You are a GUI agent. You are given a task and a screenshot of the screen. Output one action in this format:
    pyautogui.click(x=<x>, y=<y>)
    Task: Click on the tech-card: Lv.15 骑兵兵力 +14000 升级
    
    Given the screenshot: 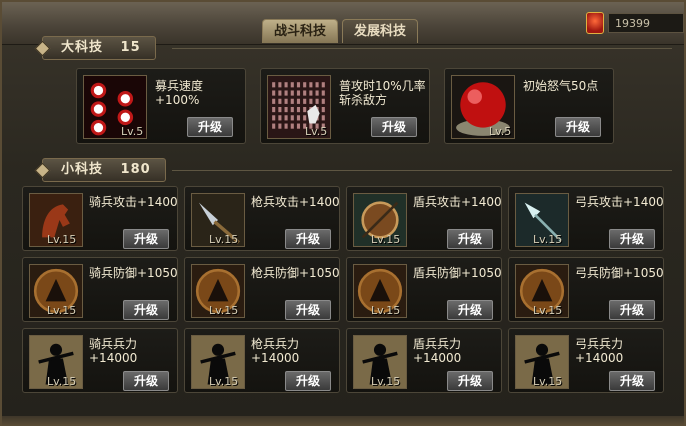 What is the action you would take?
    pyautogui.click(x=100, y=360)
    